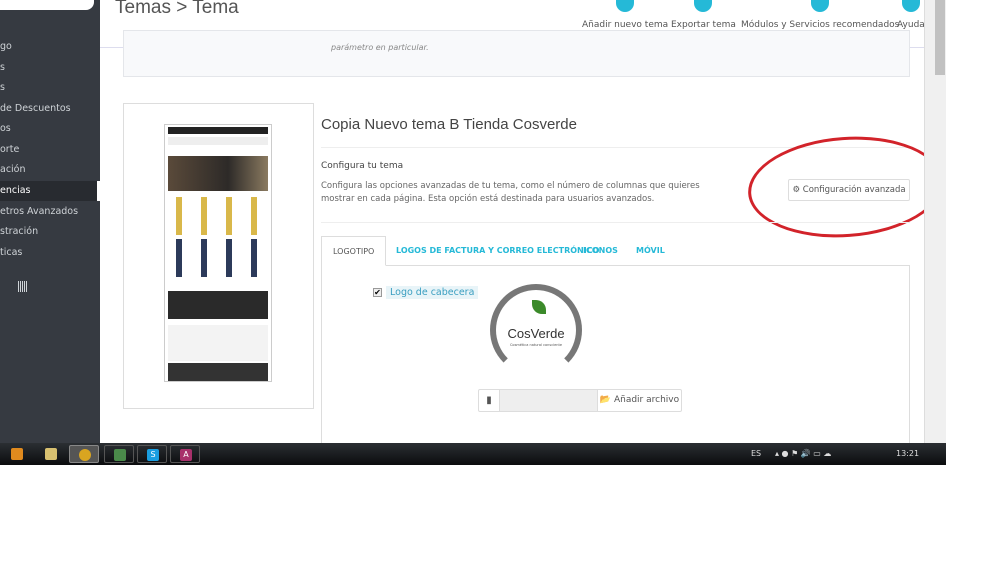 The width and height of the screenshot is (1000, 564). I want to click on sidebar-item: stración, so click(50, 232).